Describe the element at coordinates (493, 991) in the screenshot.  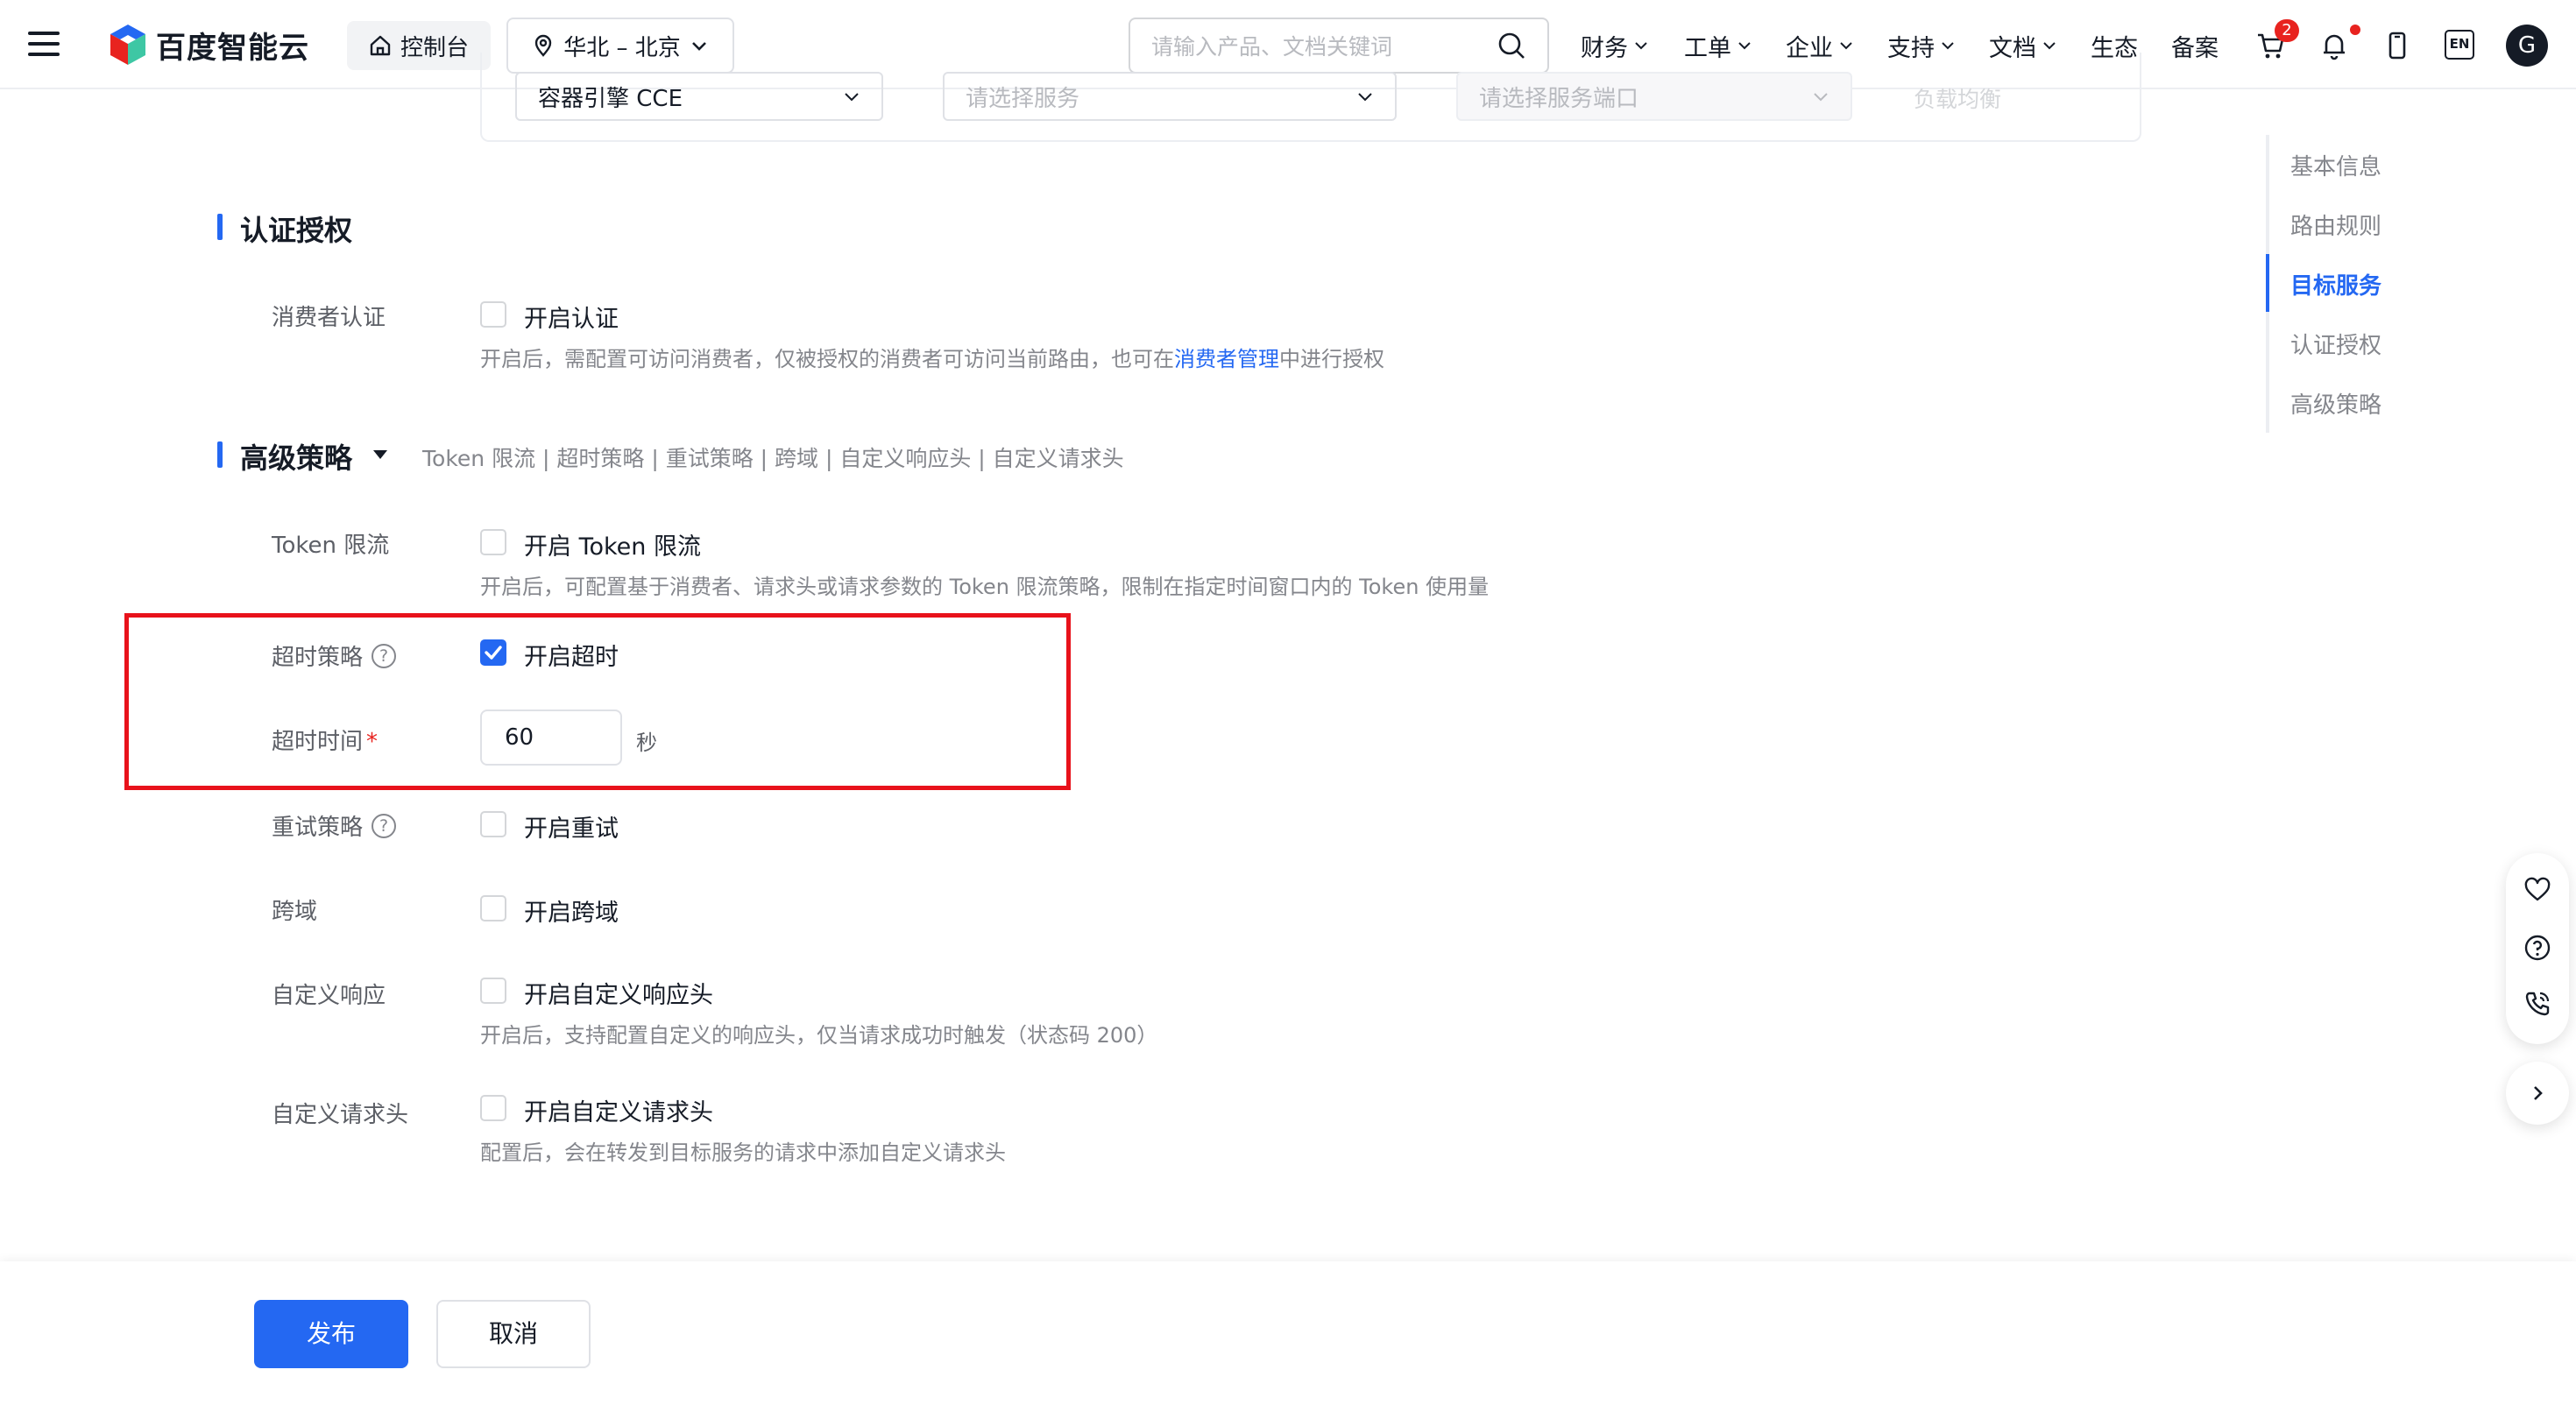
I see `custom-response-checkbox` at that location.